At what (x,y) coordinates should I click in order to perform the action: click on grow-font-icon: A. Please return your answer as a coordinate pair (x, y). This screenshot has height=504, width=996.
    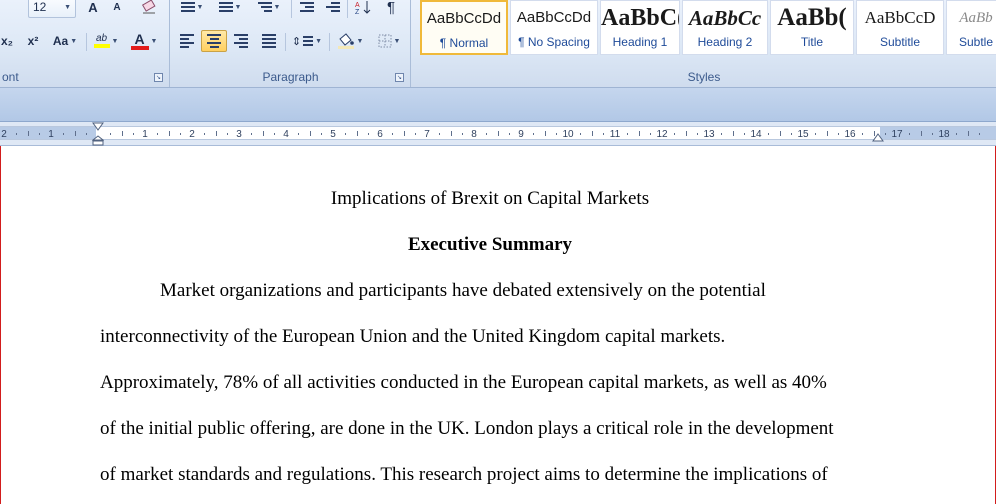
    Looking at the image, I should click on (93, 7).